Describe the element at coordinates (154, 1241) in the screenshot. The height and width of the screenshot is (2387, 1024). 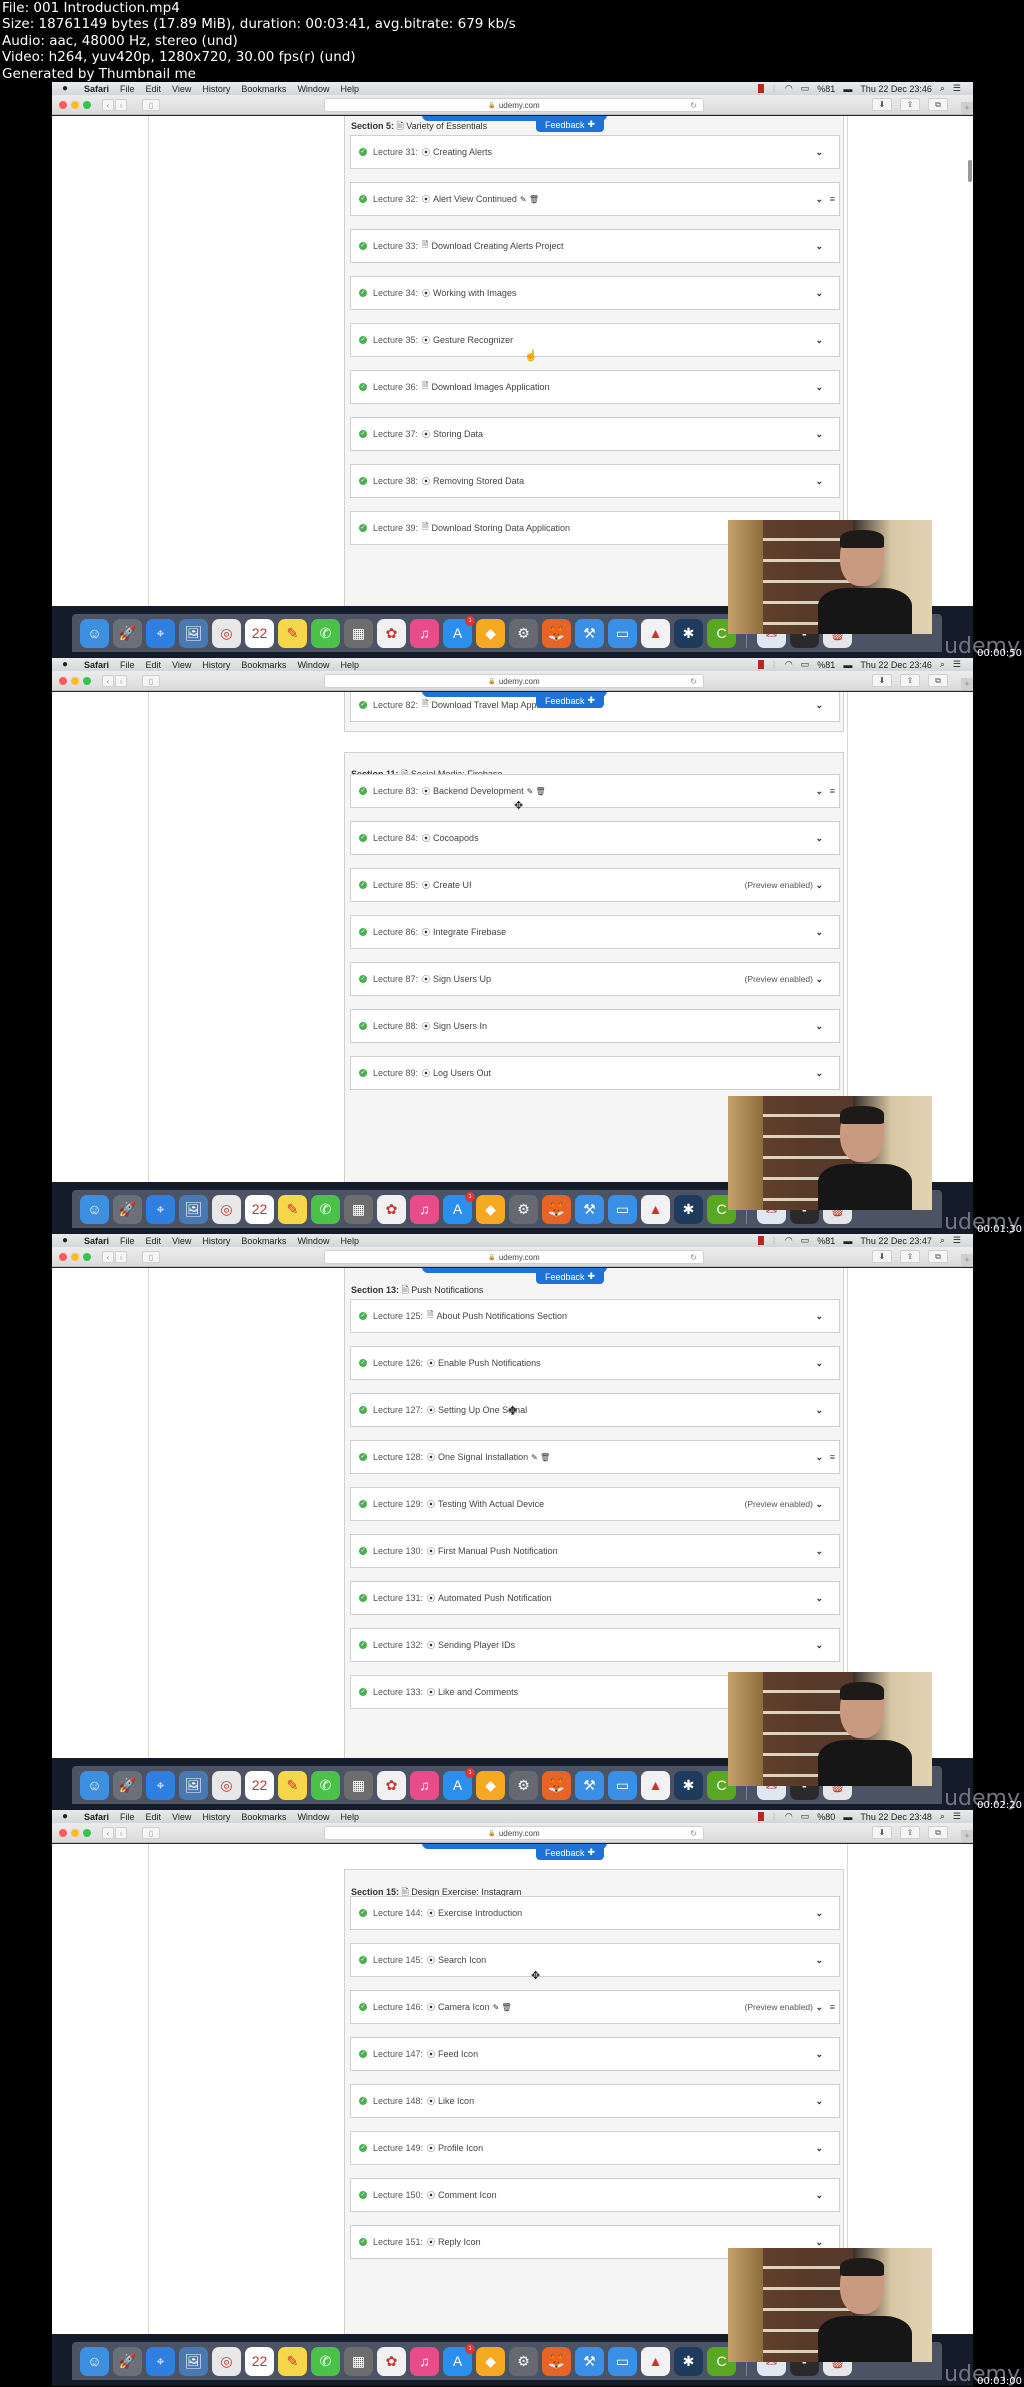
I see `menu-edit: Edit` at that location.